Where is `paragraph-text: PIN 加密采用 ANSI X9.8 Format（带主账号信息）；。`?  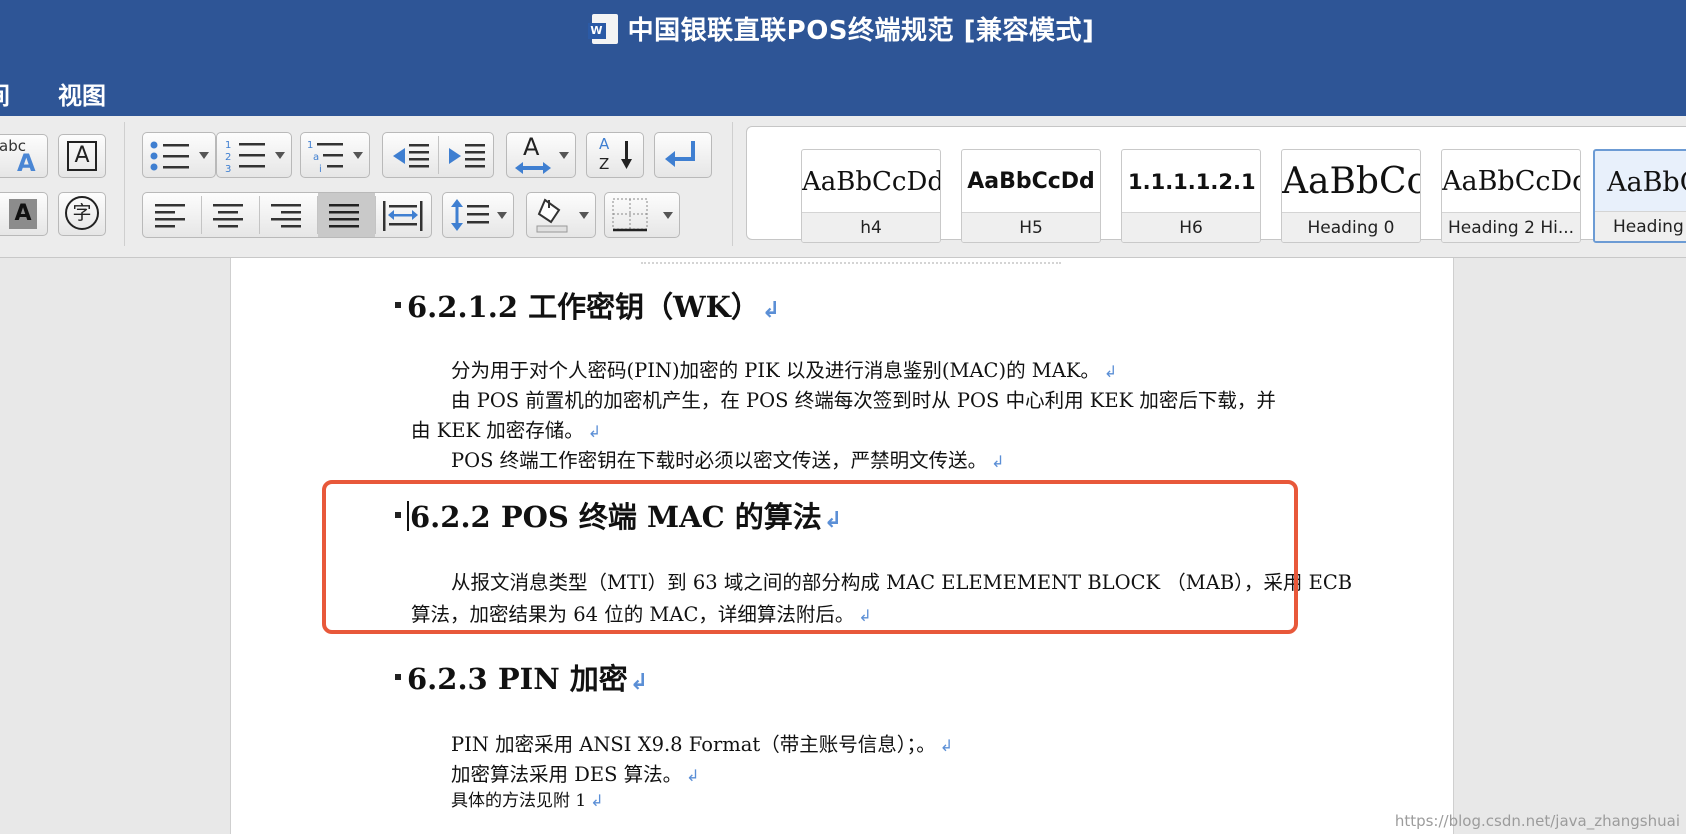
paragraph-text: PIN 加密采用 ANSI X9.8 Format（带主账号信息）；。 is located at coordinates (693, 744).